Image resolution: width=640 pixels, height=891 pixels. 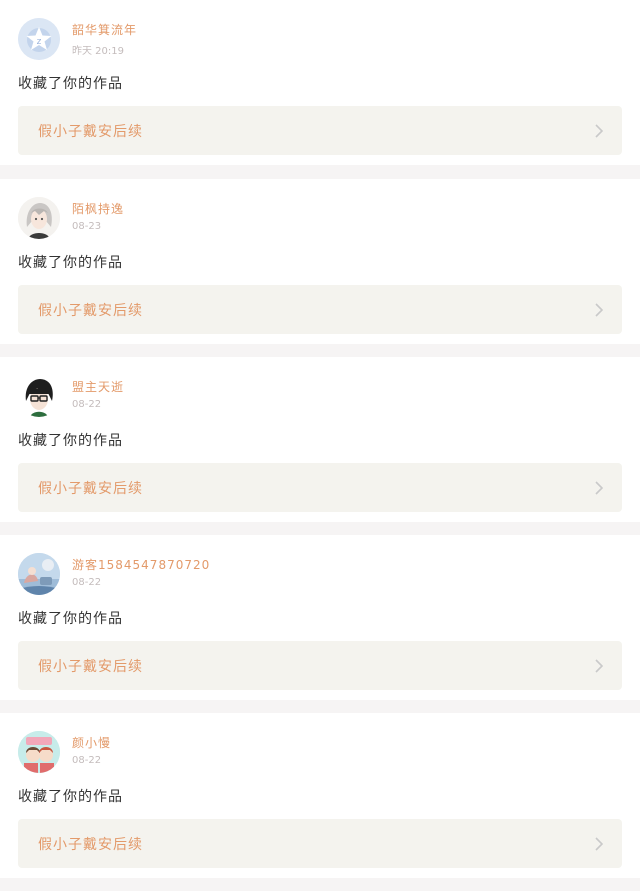 I want to click on post-time: 08-23, so click(x=87, y=226).